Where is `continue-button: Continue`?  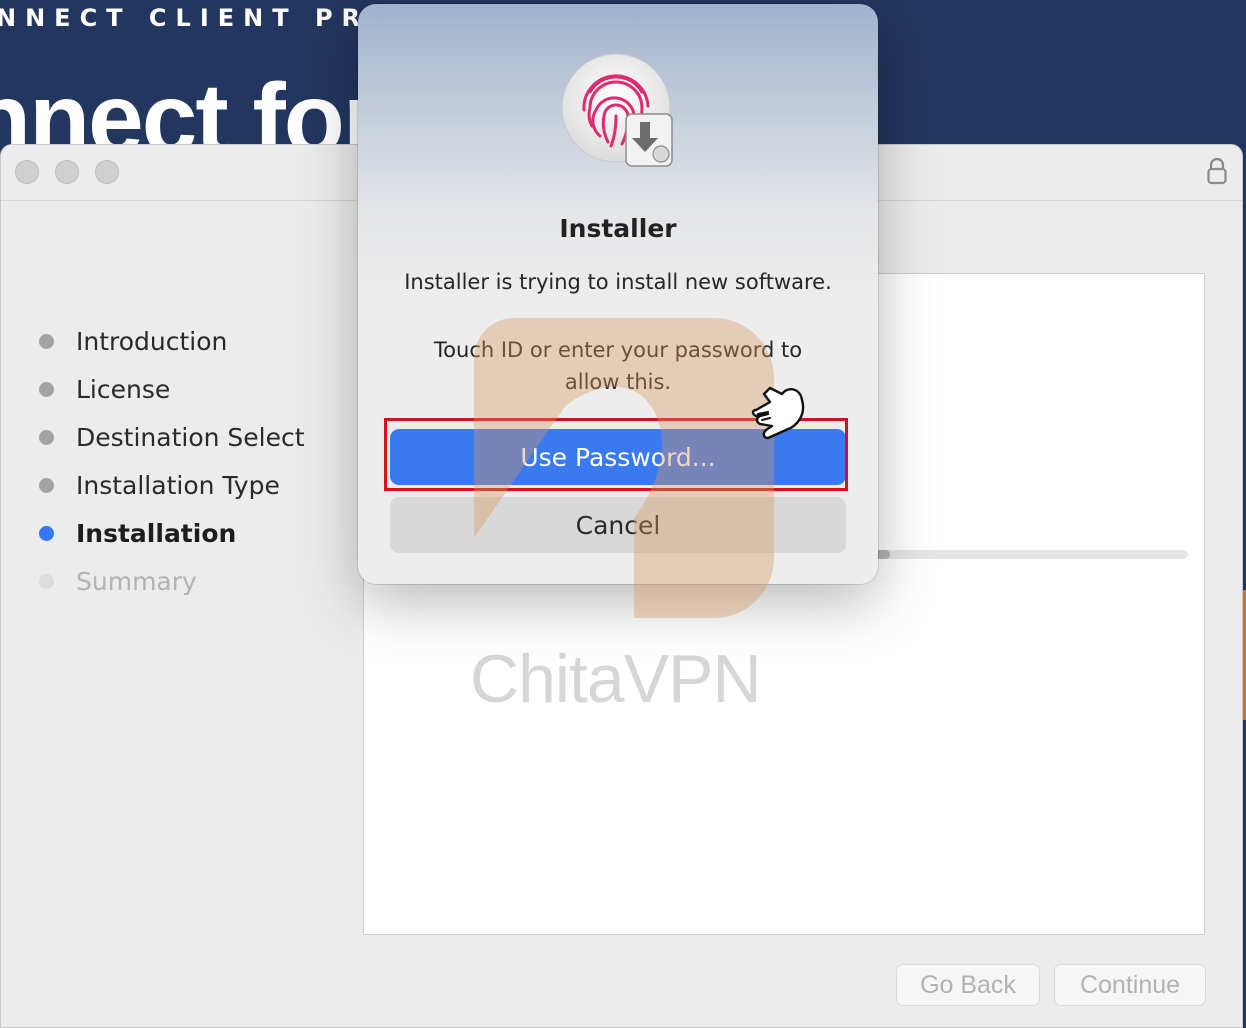 continue-button: Continue is located at coordinates (1130, 985).